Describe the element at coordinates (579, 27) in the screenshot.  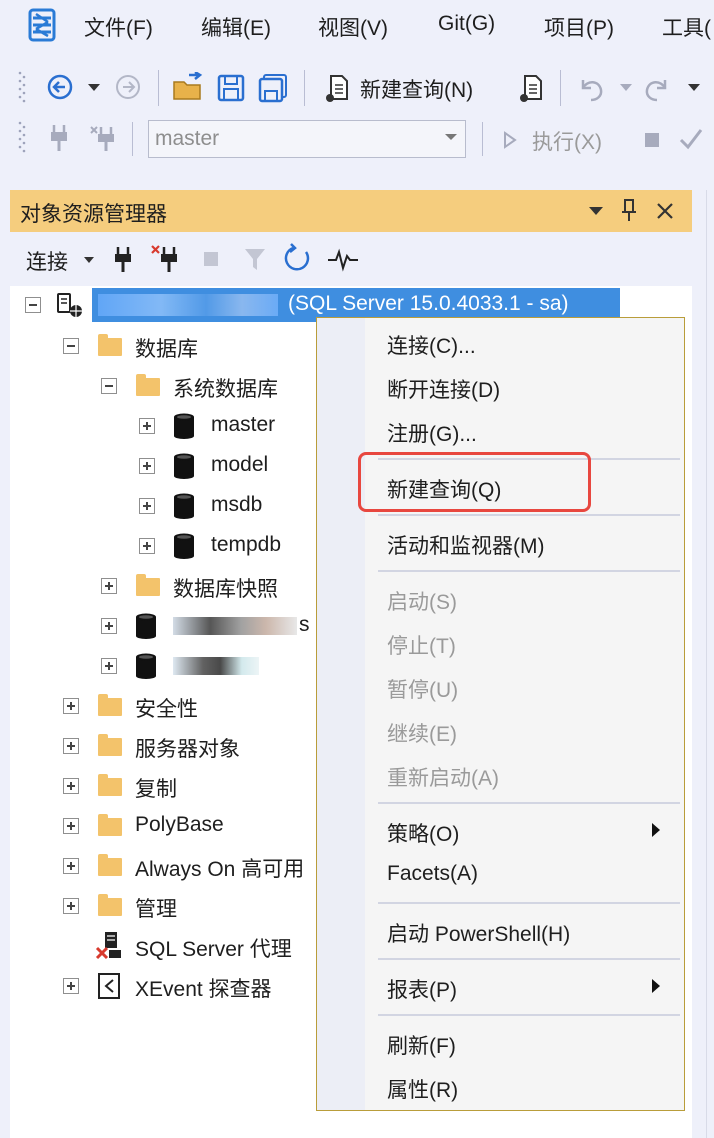
I see `menu-project: 项目(P)` at that location.